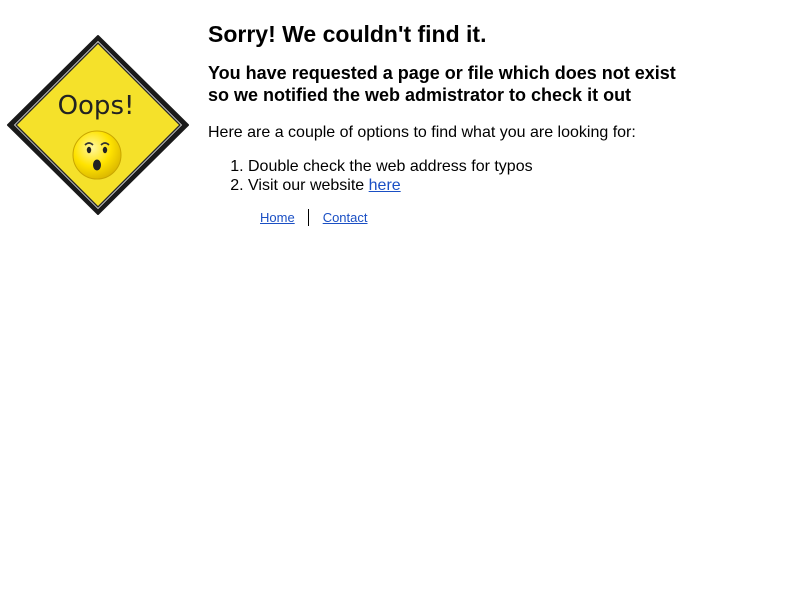  I want to click on oops-warning-sign-icon: Oops!, so click(98, 125).